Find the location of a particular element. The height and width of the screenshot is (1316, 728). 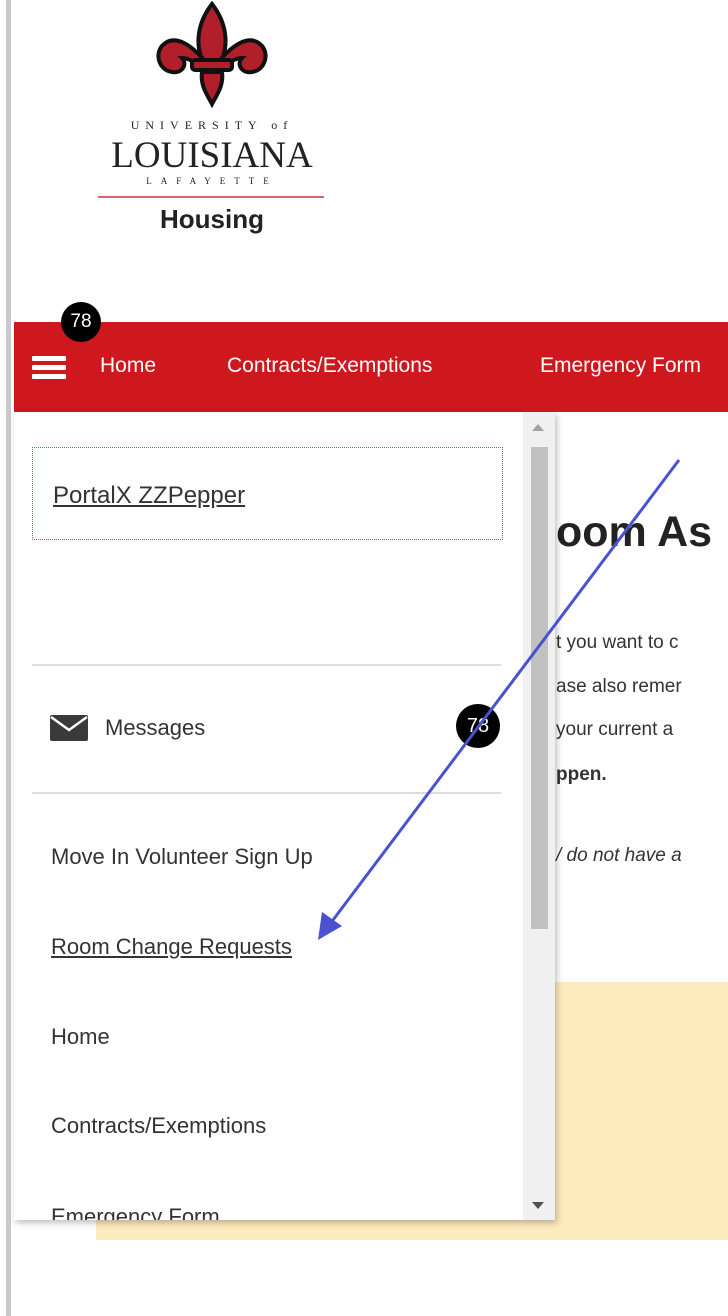

page-title: oom As is located at coordinates (634, 532).